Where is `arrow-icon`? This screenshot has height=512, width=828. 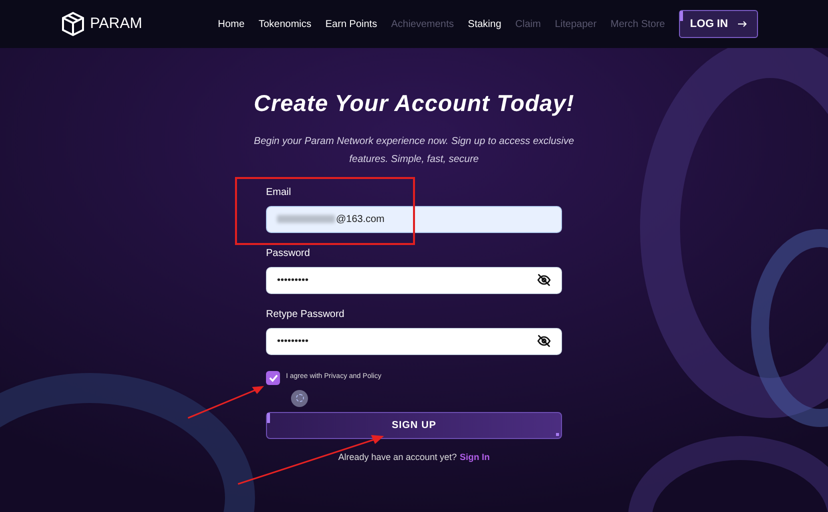
arrow-icon is located at coordinates (742, 24).